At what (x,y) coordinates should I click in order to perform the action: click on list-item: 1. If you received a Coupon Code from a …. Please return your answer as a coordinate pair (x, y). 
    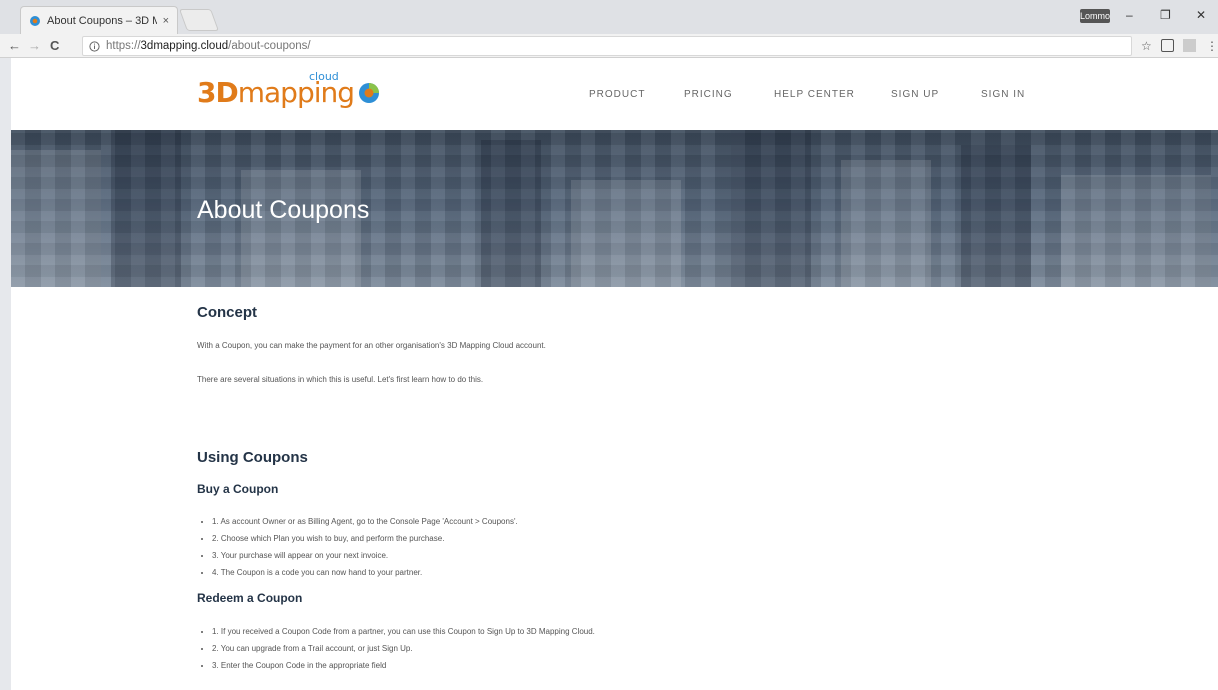
    Looking at the image, I should click on (403, 631).